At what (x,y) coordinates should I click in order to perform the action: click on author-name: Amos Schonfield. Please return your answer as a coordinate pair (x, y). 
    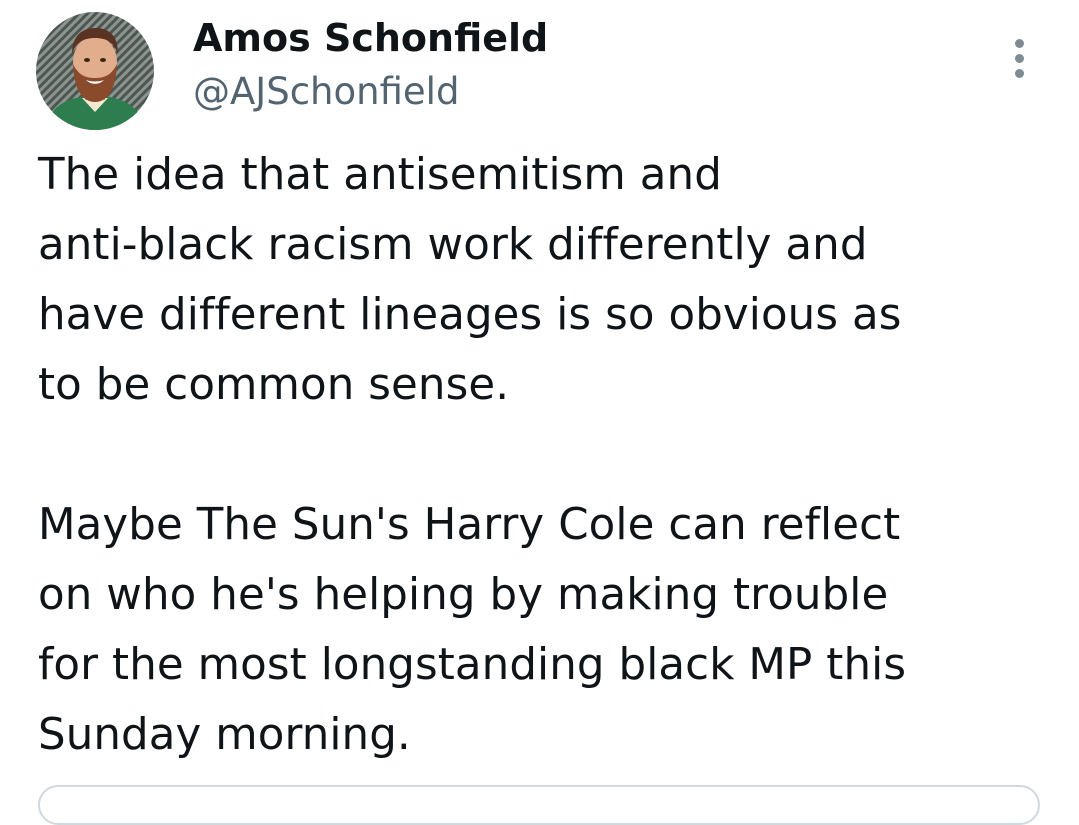
    Looking at the image, I should click on (370, 38).